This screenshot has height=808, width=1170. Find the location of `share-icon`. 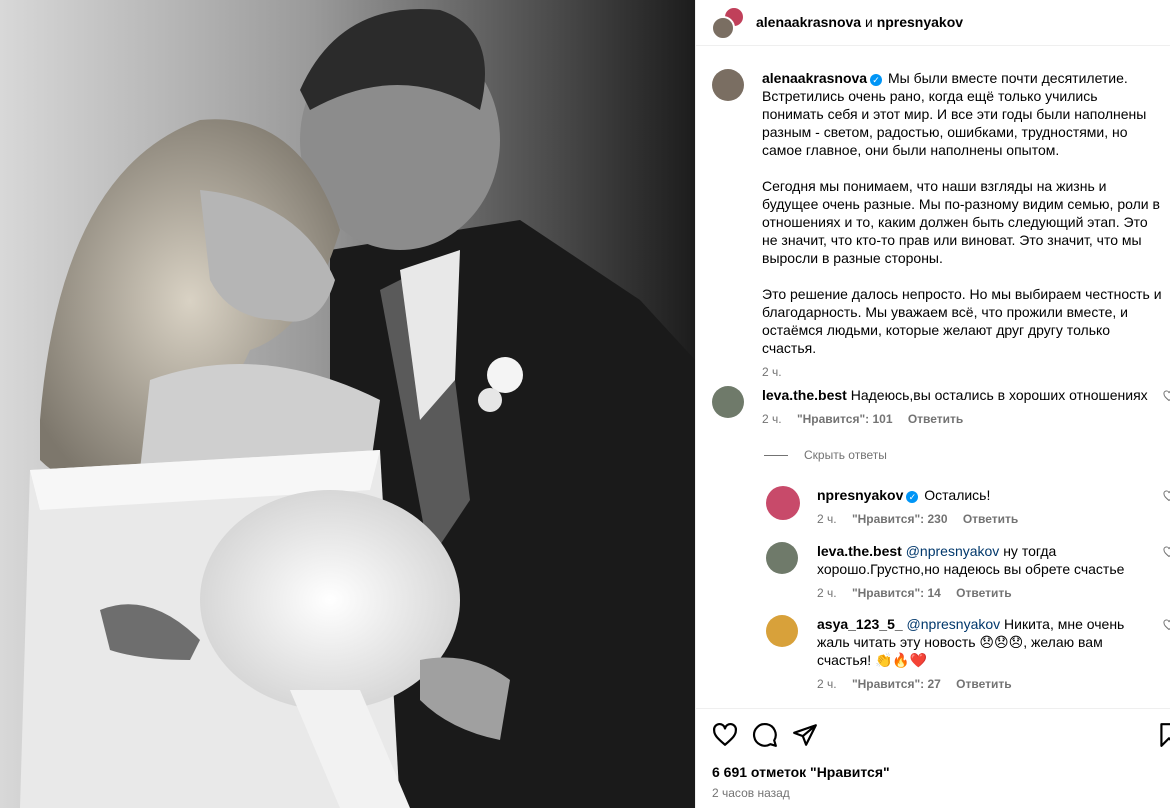

share-icon is located at coordinates (805, 735).